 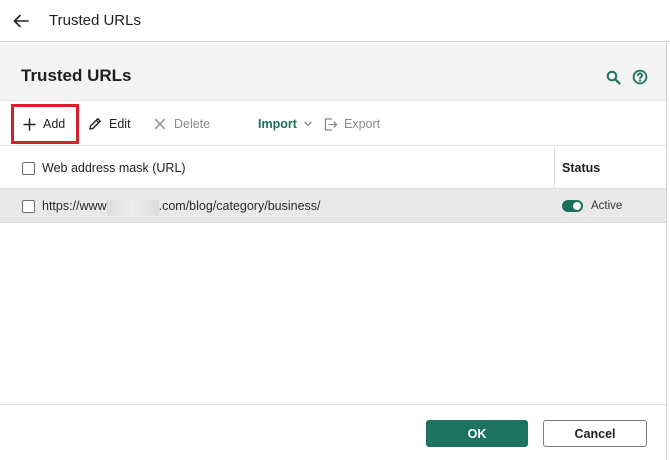 What do you see at coordinates (595, 433) in the screenshot?
I see `cancel-button: Cancel` at bounding box center [595, 433].